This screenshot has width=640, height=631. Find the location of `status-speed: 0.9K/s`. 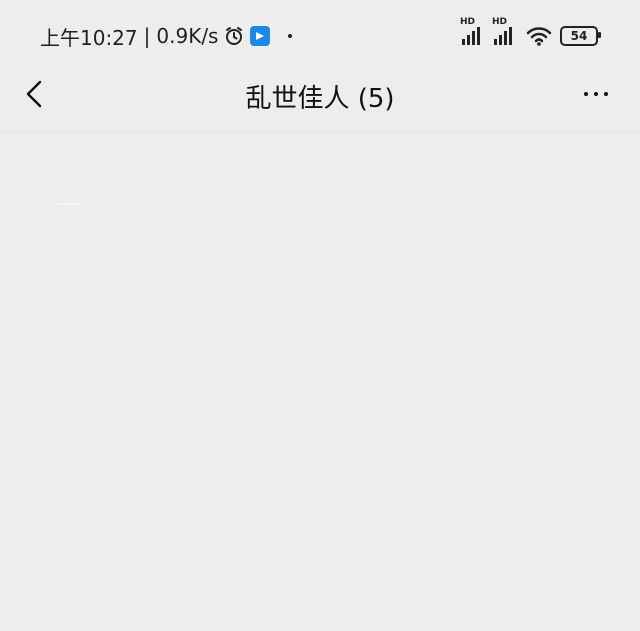

status-speed: 0.9K/s is located at coordinates (187, 36).